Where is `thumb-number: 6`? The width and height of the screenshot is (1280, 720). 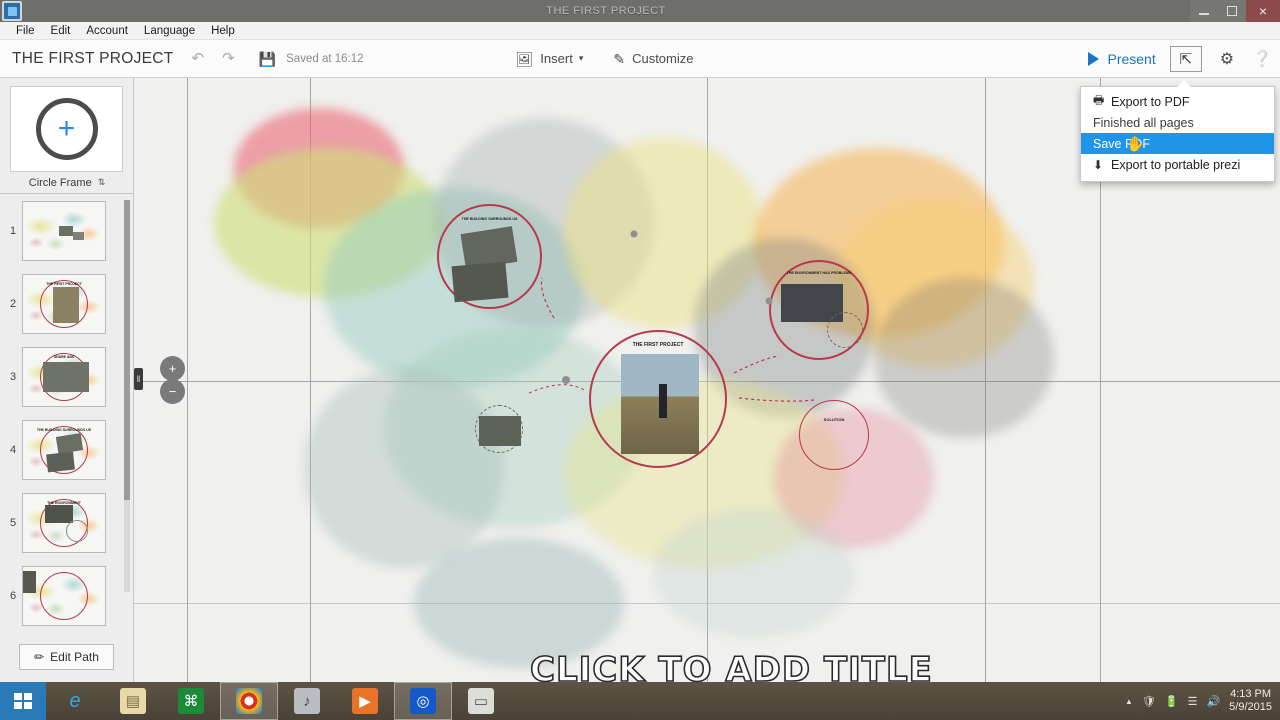
thumb-number: 6 is located at coordinates (13, 595).